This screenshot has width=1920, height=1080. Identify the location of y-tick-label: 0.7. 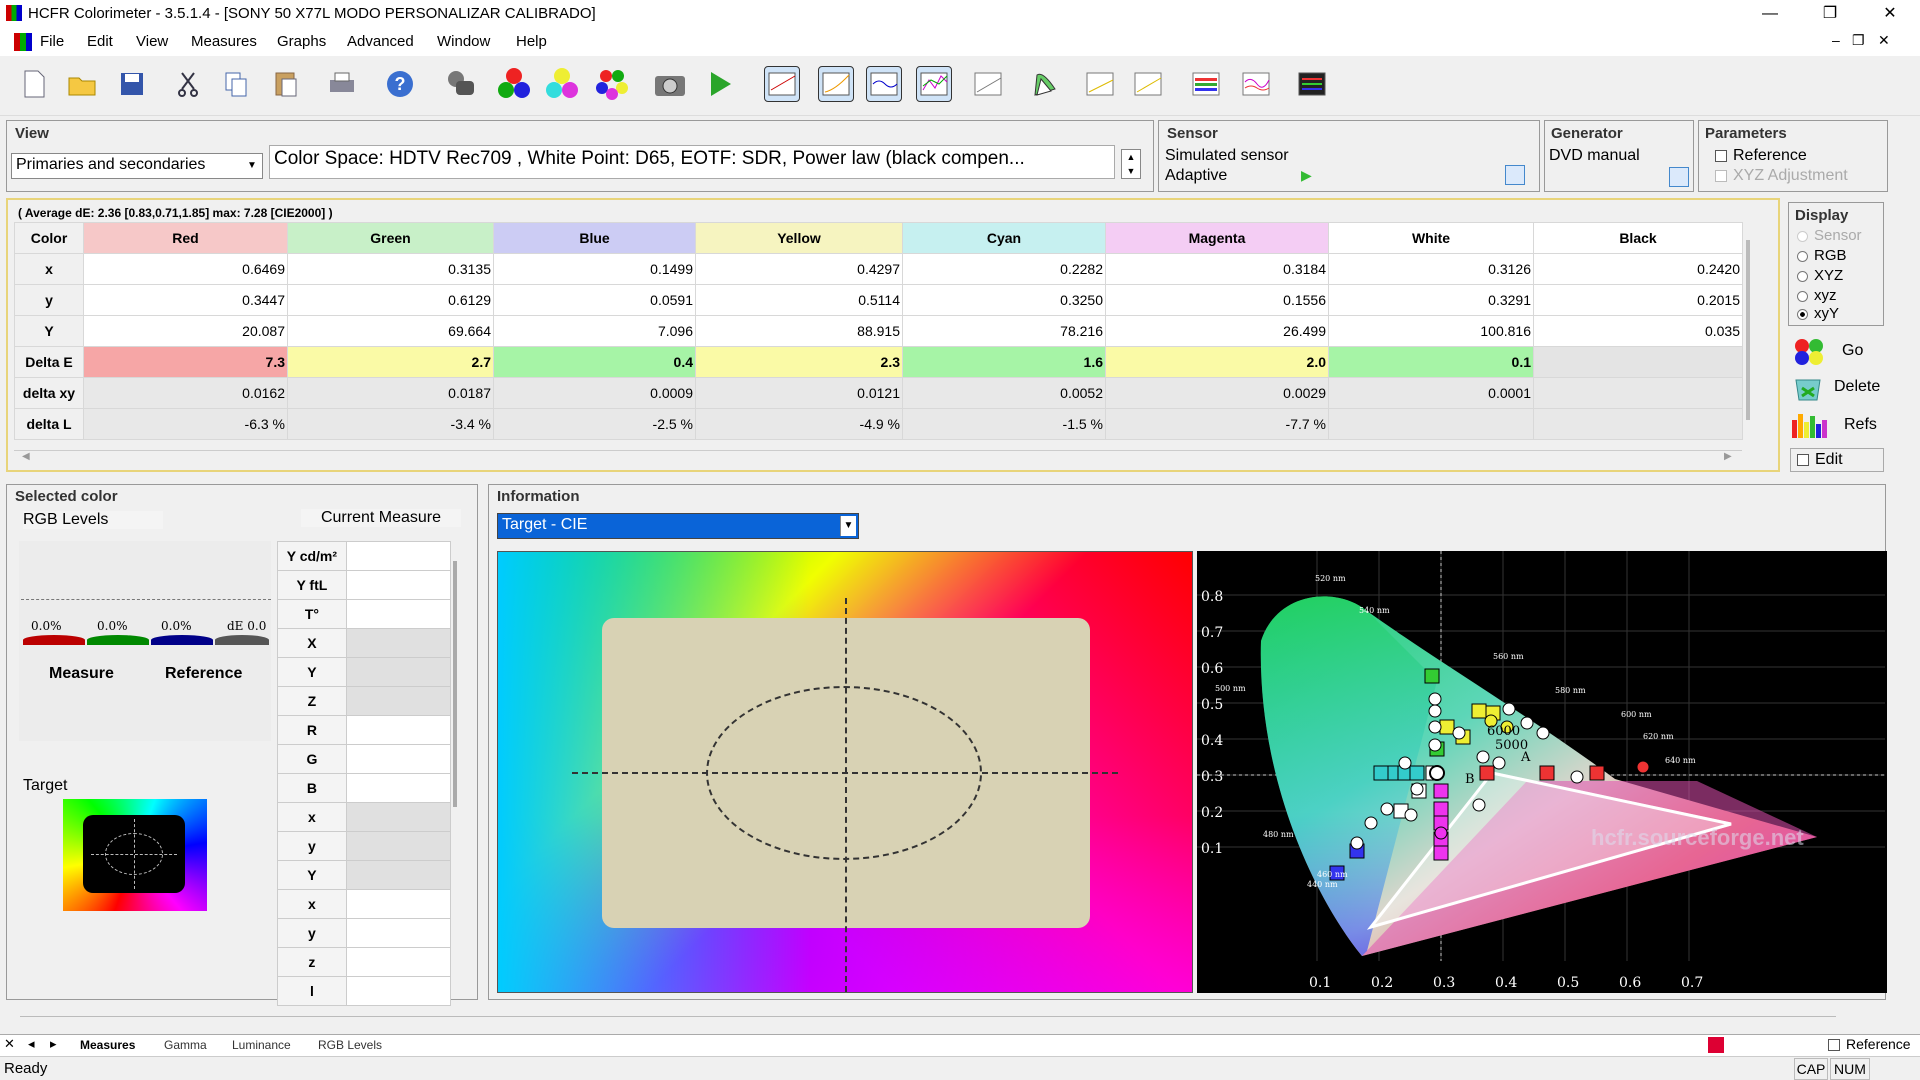
(1212, 633).